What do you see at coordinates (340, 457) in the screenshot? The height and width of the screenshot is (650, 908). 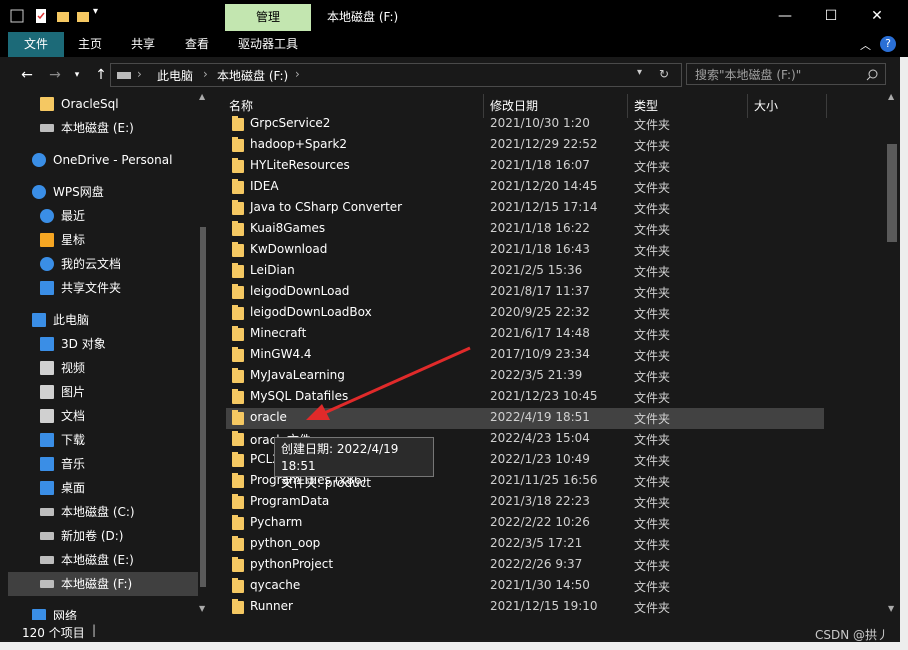 I see `tooltip-created-date: 创建日期: 2022/4/19 18:51` at bounding box center [340, 457].